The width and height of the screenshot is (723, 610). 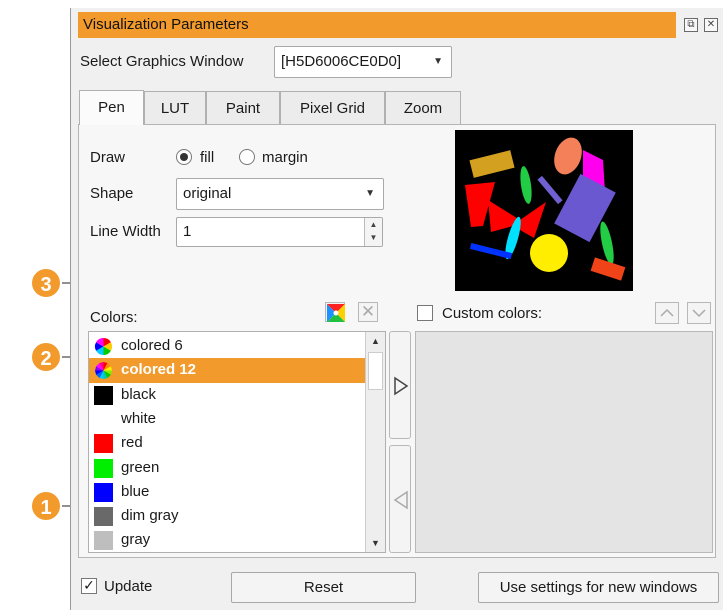 What do you see at coordinates (207, 157) in the screenshot?
I see `draw-fill-label: fill` at bounding box center [207, 157].